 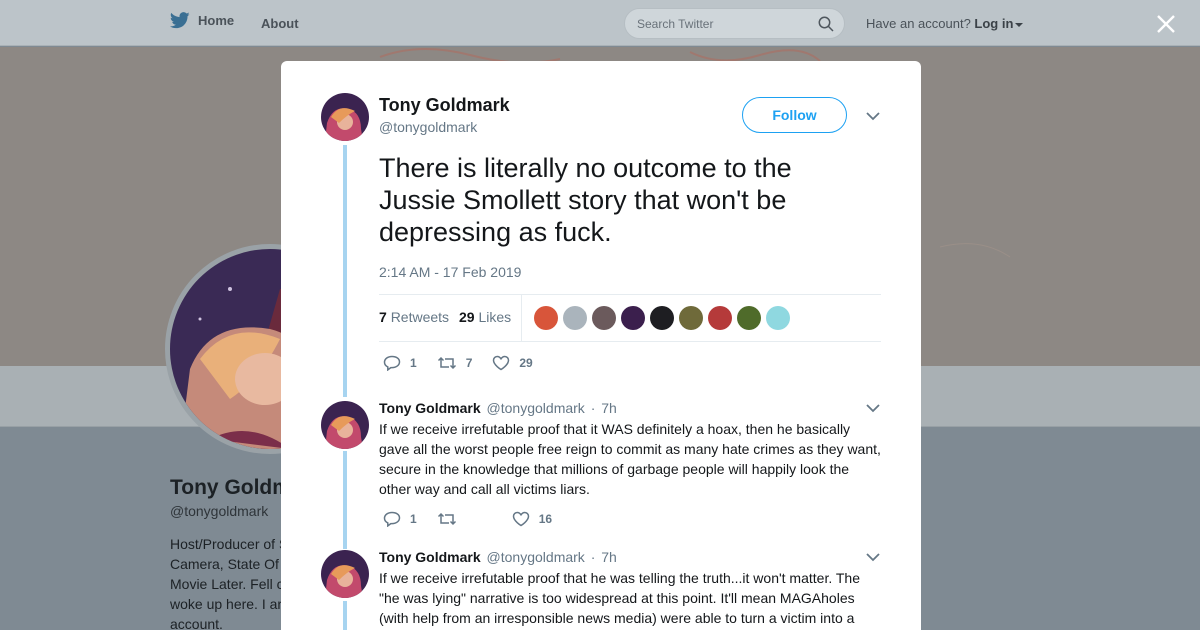 I want to click on tweet-stats: 7 Retweets 29 Likes, so click(x=630, y=318).